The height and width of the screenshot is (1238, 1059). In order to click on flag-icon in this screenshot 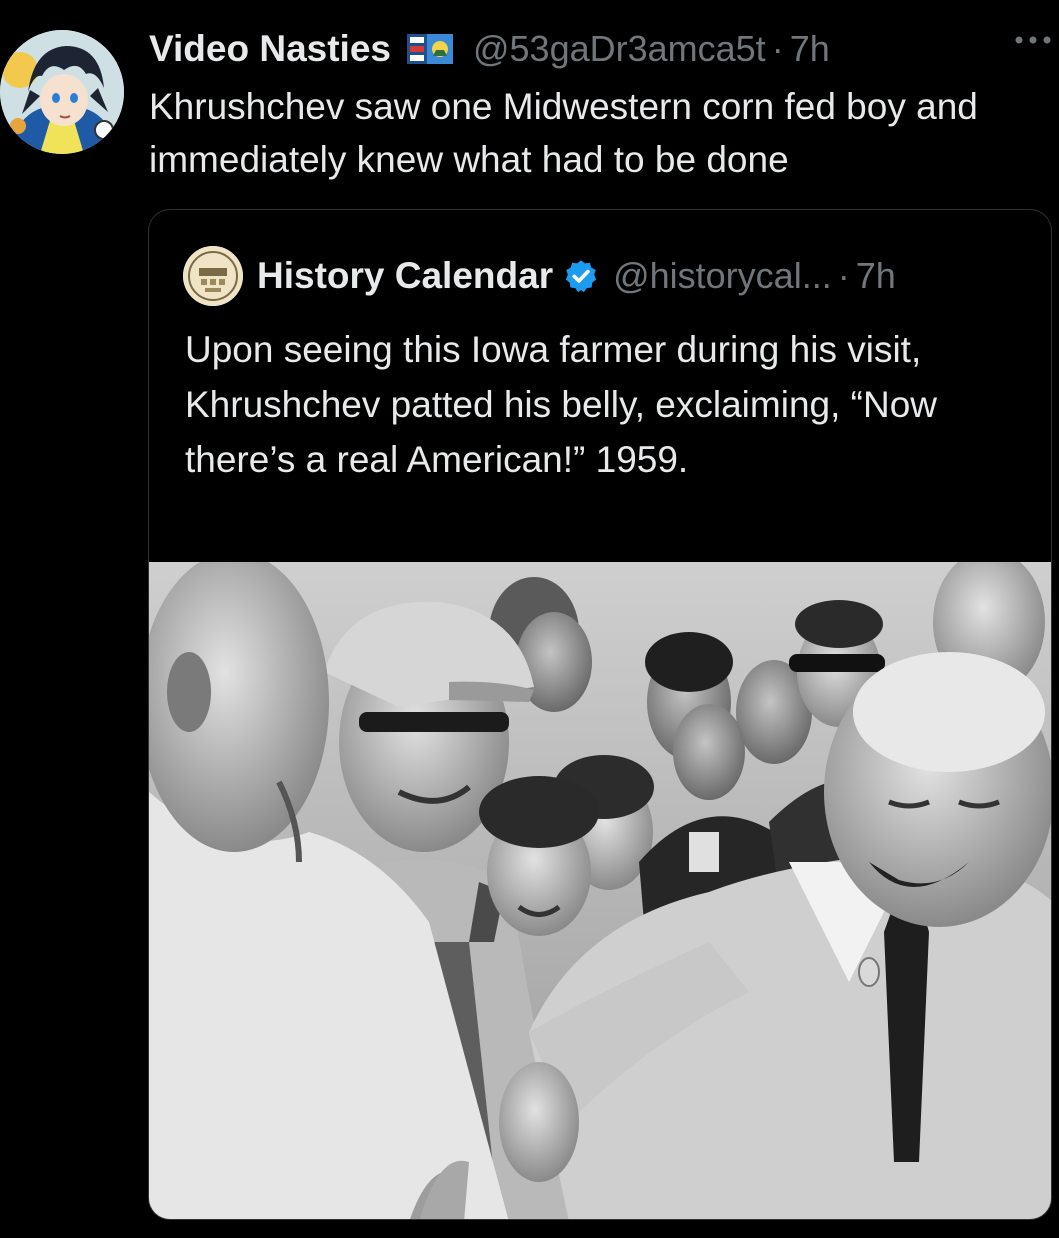, I will do `click(429, 49)`.